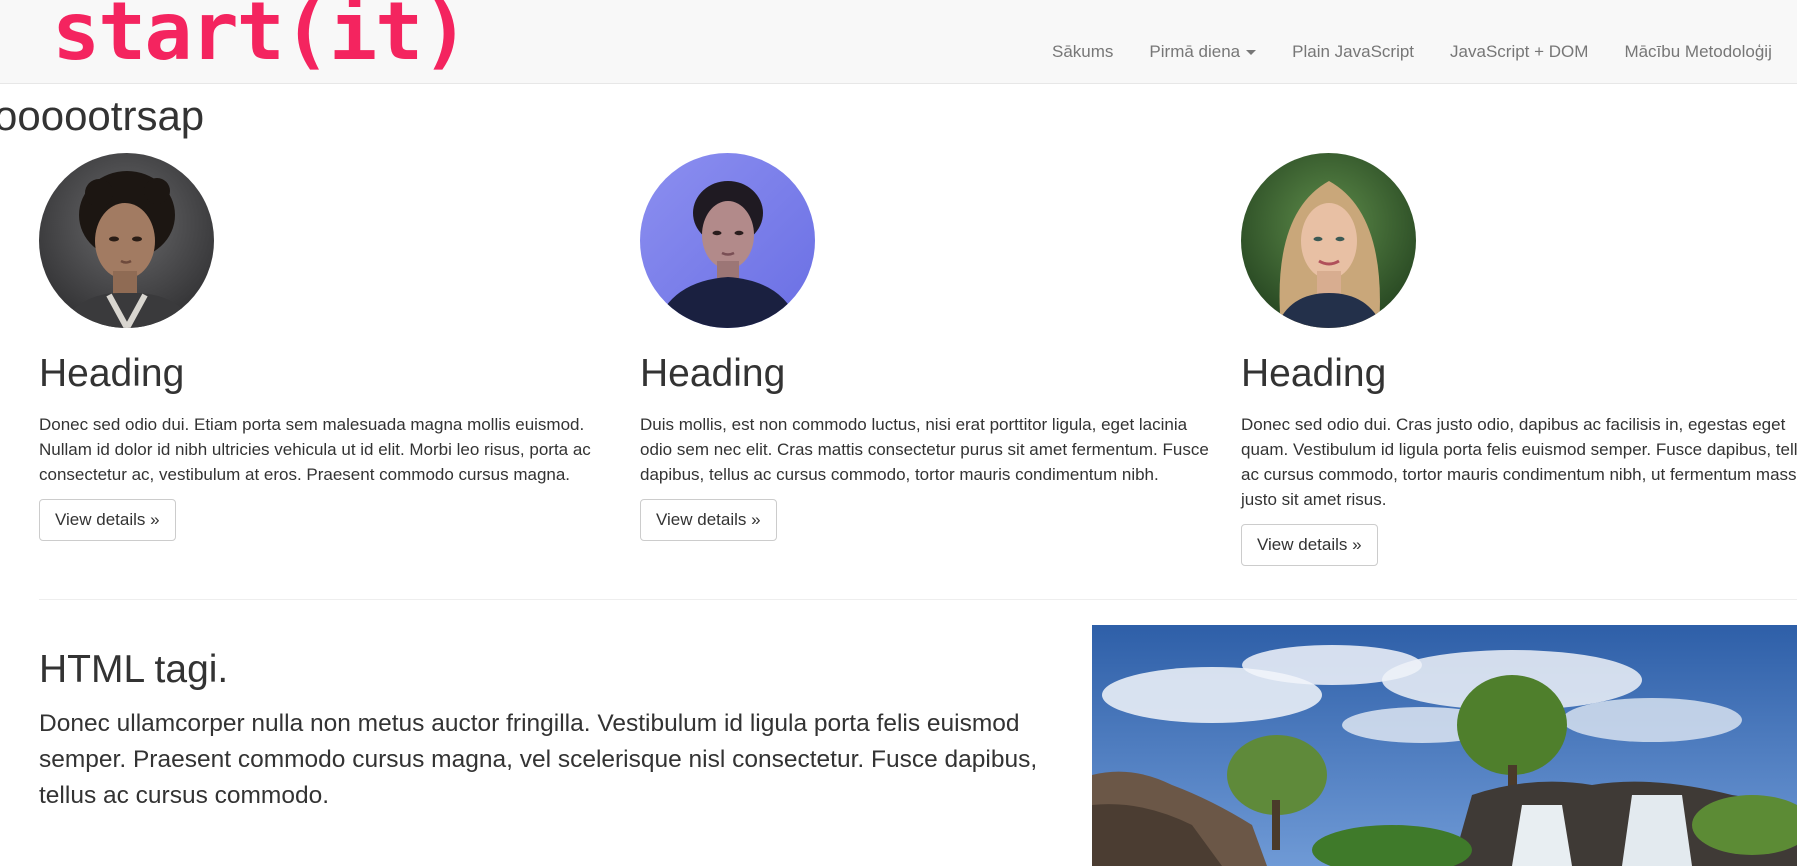 The height and width of the screenshot is (866, 1797). Describe the element at coordinates (1082, 52) in the screenshot. I see `nav-item-sakums: Sākums` at that location.